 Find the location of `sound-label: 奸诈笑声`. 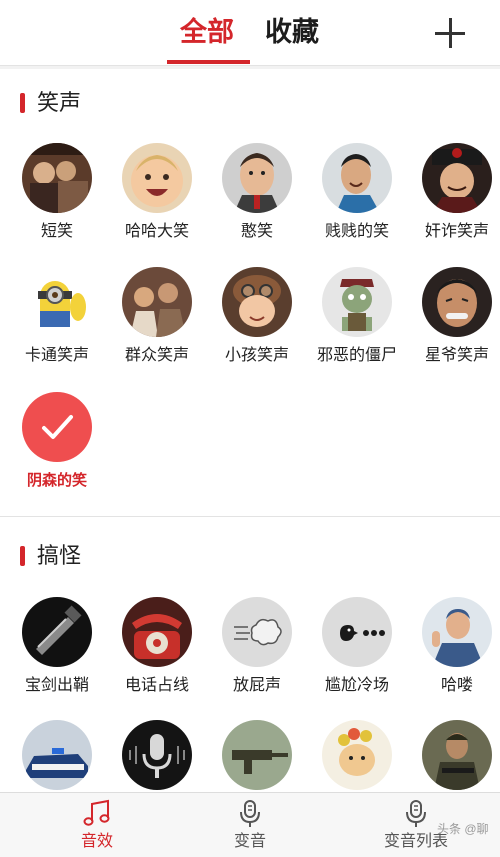

sound-label: 奸诈笑声 is located at coordinates (456, 231).